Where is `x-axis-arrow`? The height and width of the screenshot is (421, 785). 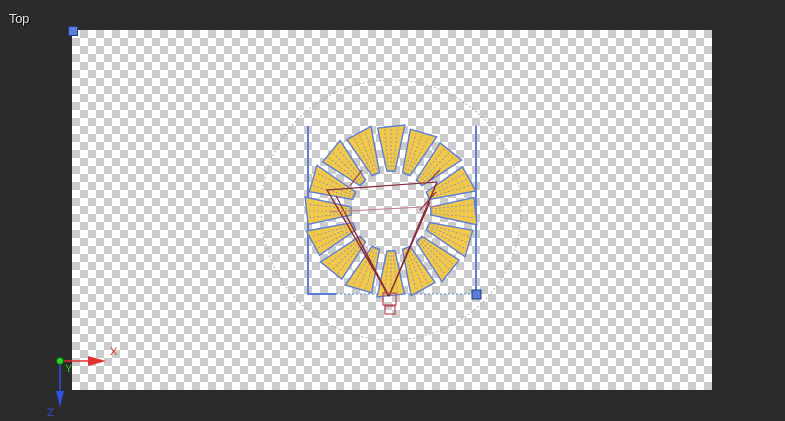 x-axis-arrow is located at coordinates (97, 361).